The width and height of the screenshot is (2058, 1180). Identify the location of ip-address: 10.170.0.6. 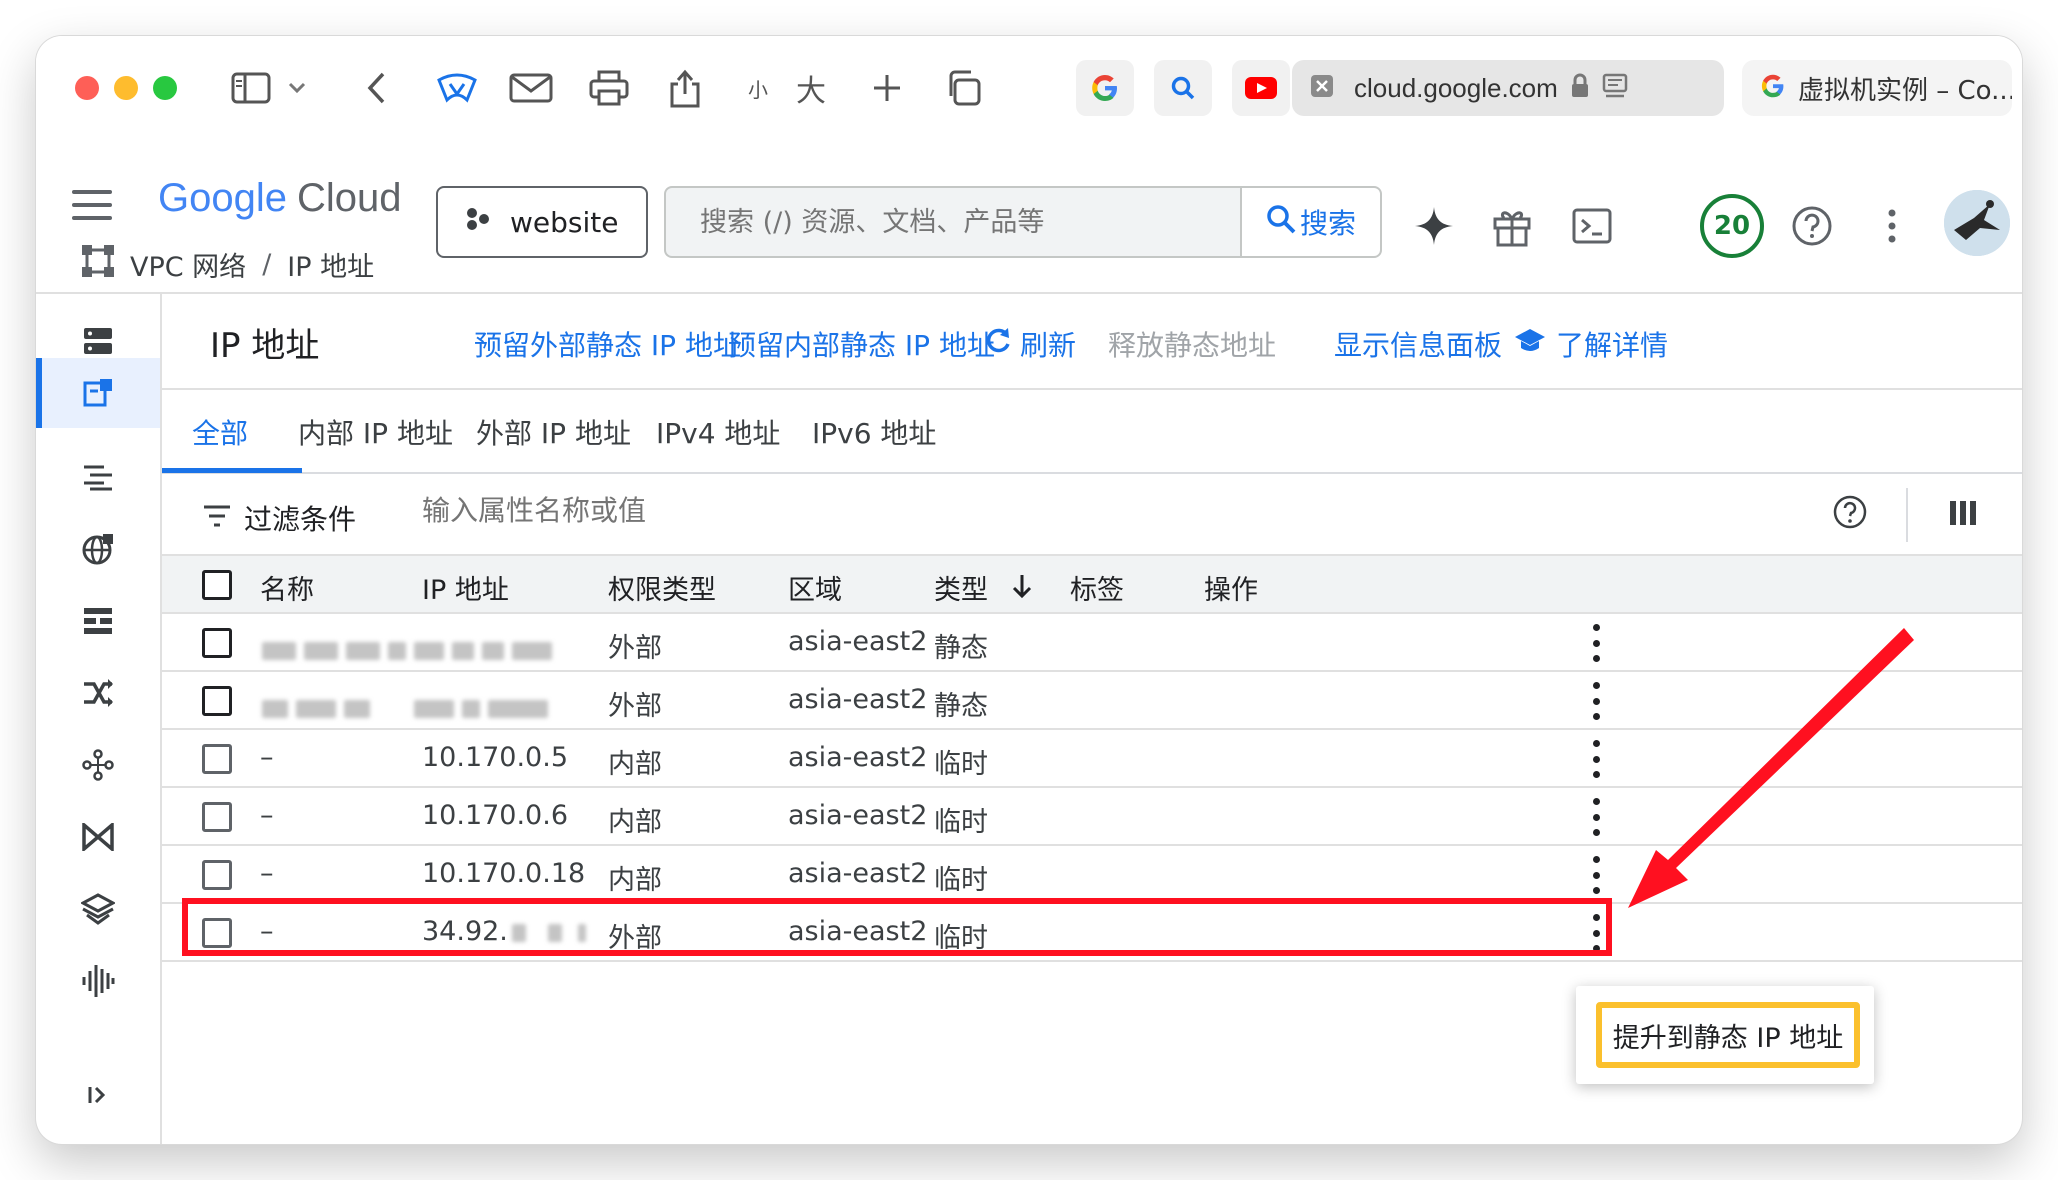
(495, 815).